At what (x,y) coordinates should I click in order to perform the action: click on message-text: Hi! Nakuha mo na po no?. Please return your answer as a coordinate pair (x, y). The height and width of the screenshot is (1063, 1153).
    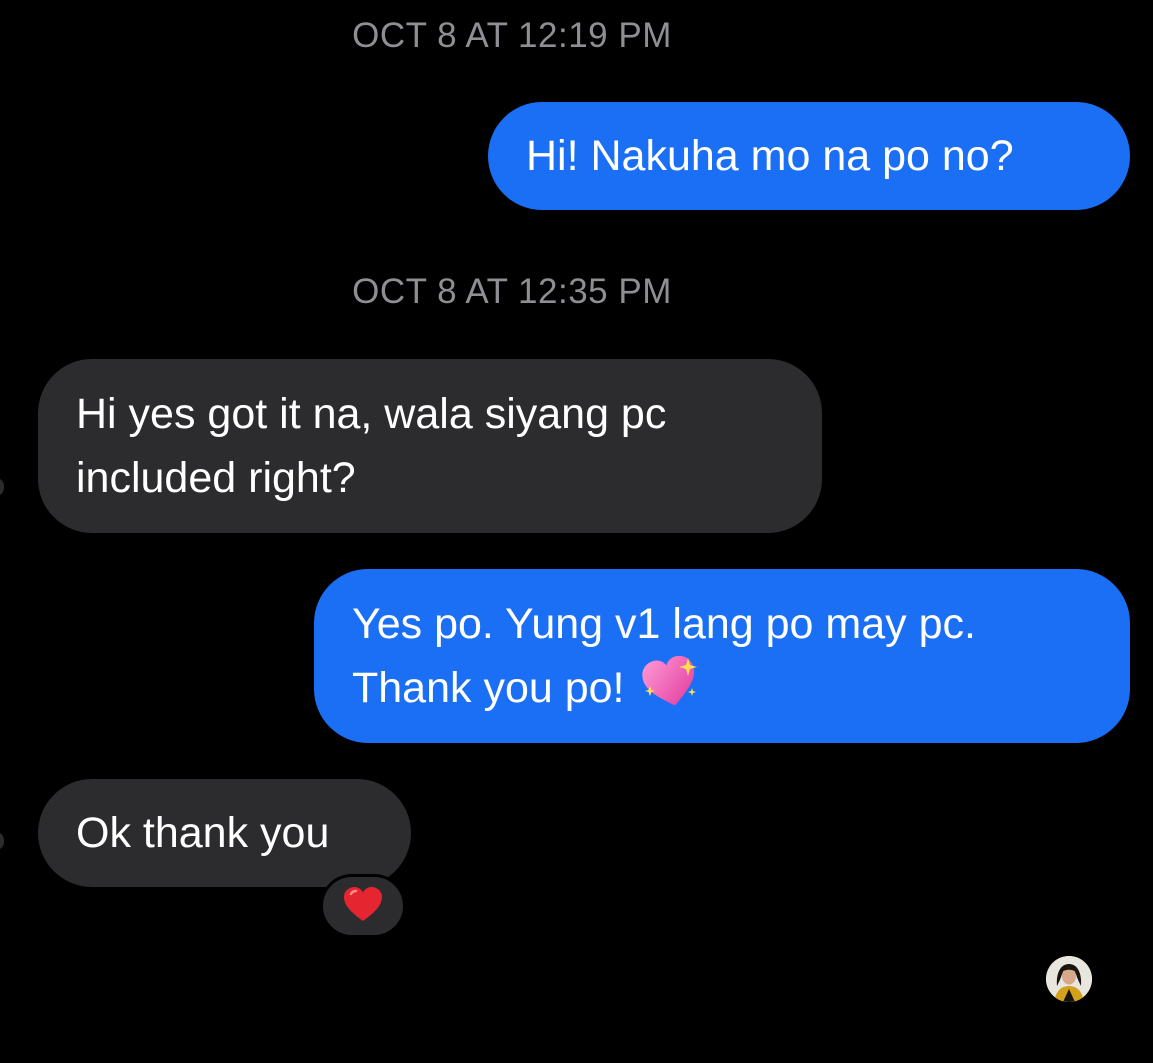
    Looking at the image, I should click on (770, 156).